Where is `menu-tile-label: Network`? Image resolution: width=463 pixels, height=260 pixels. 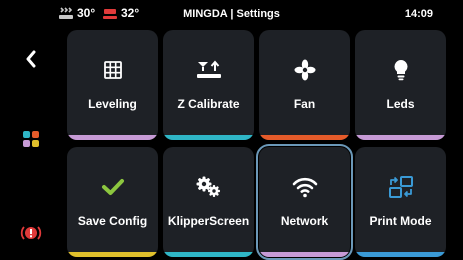 menu-tile-label: Network is located at coordinates (304, 221).